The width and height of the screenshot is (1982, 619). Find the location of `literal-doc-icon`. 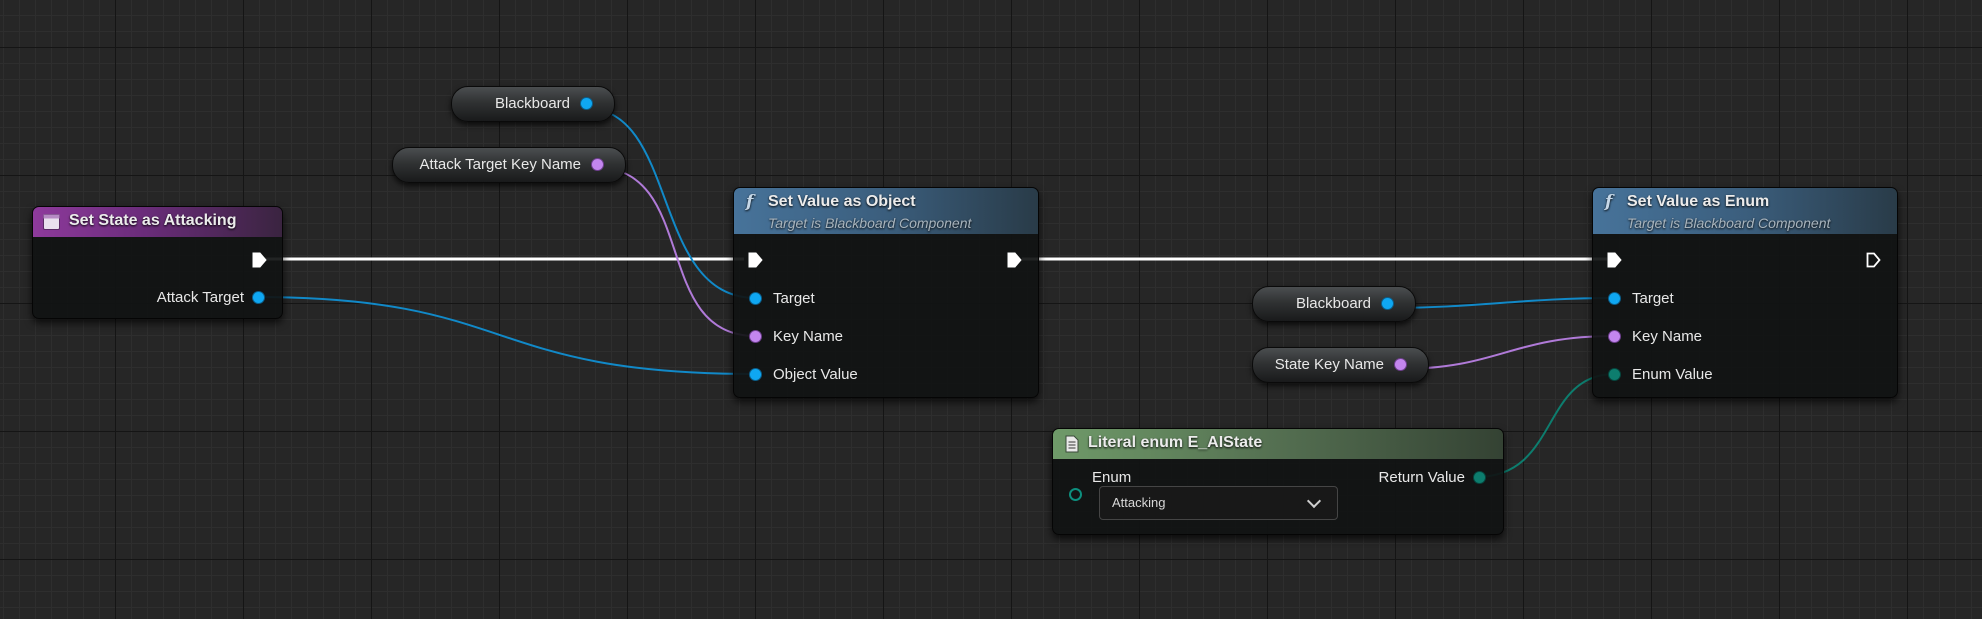

literal-doc-icon is located at coordinates (1072, 444).